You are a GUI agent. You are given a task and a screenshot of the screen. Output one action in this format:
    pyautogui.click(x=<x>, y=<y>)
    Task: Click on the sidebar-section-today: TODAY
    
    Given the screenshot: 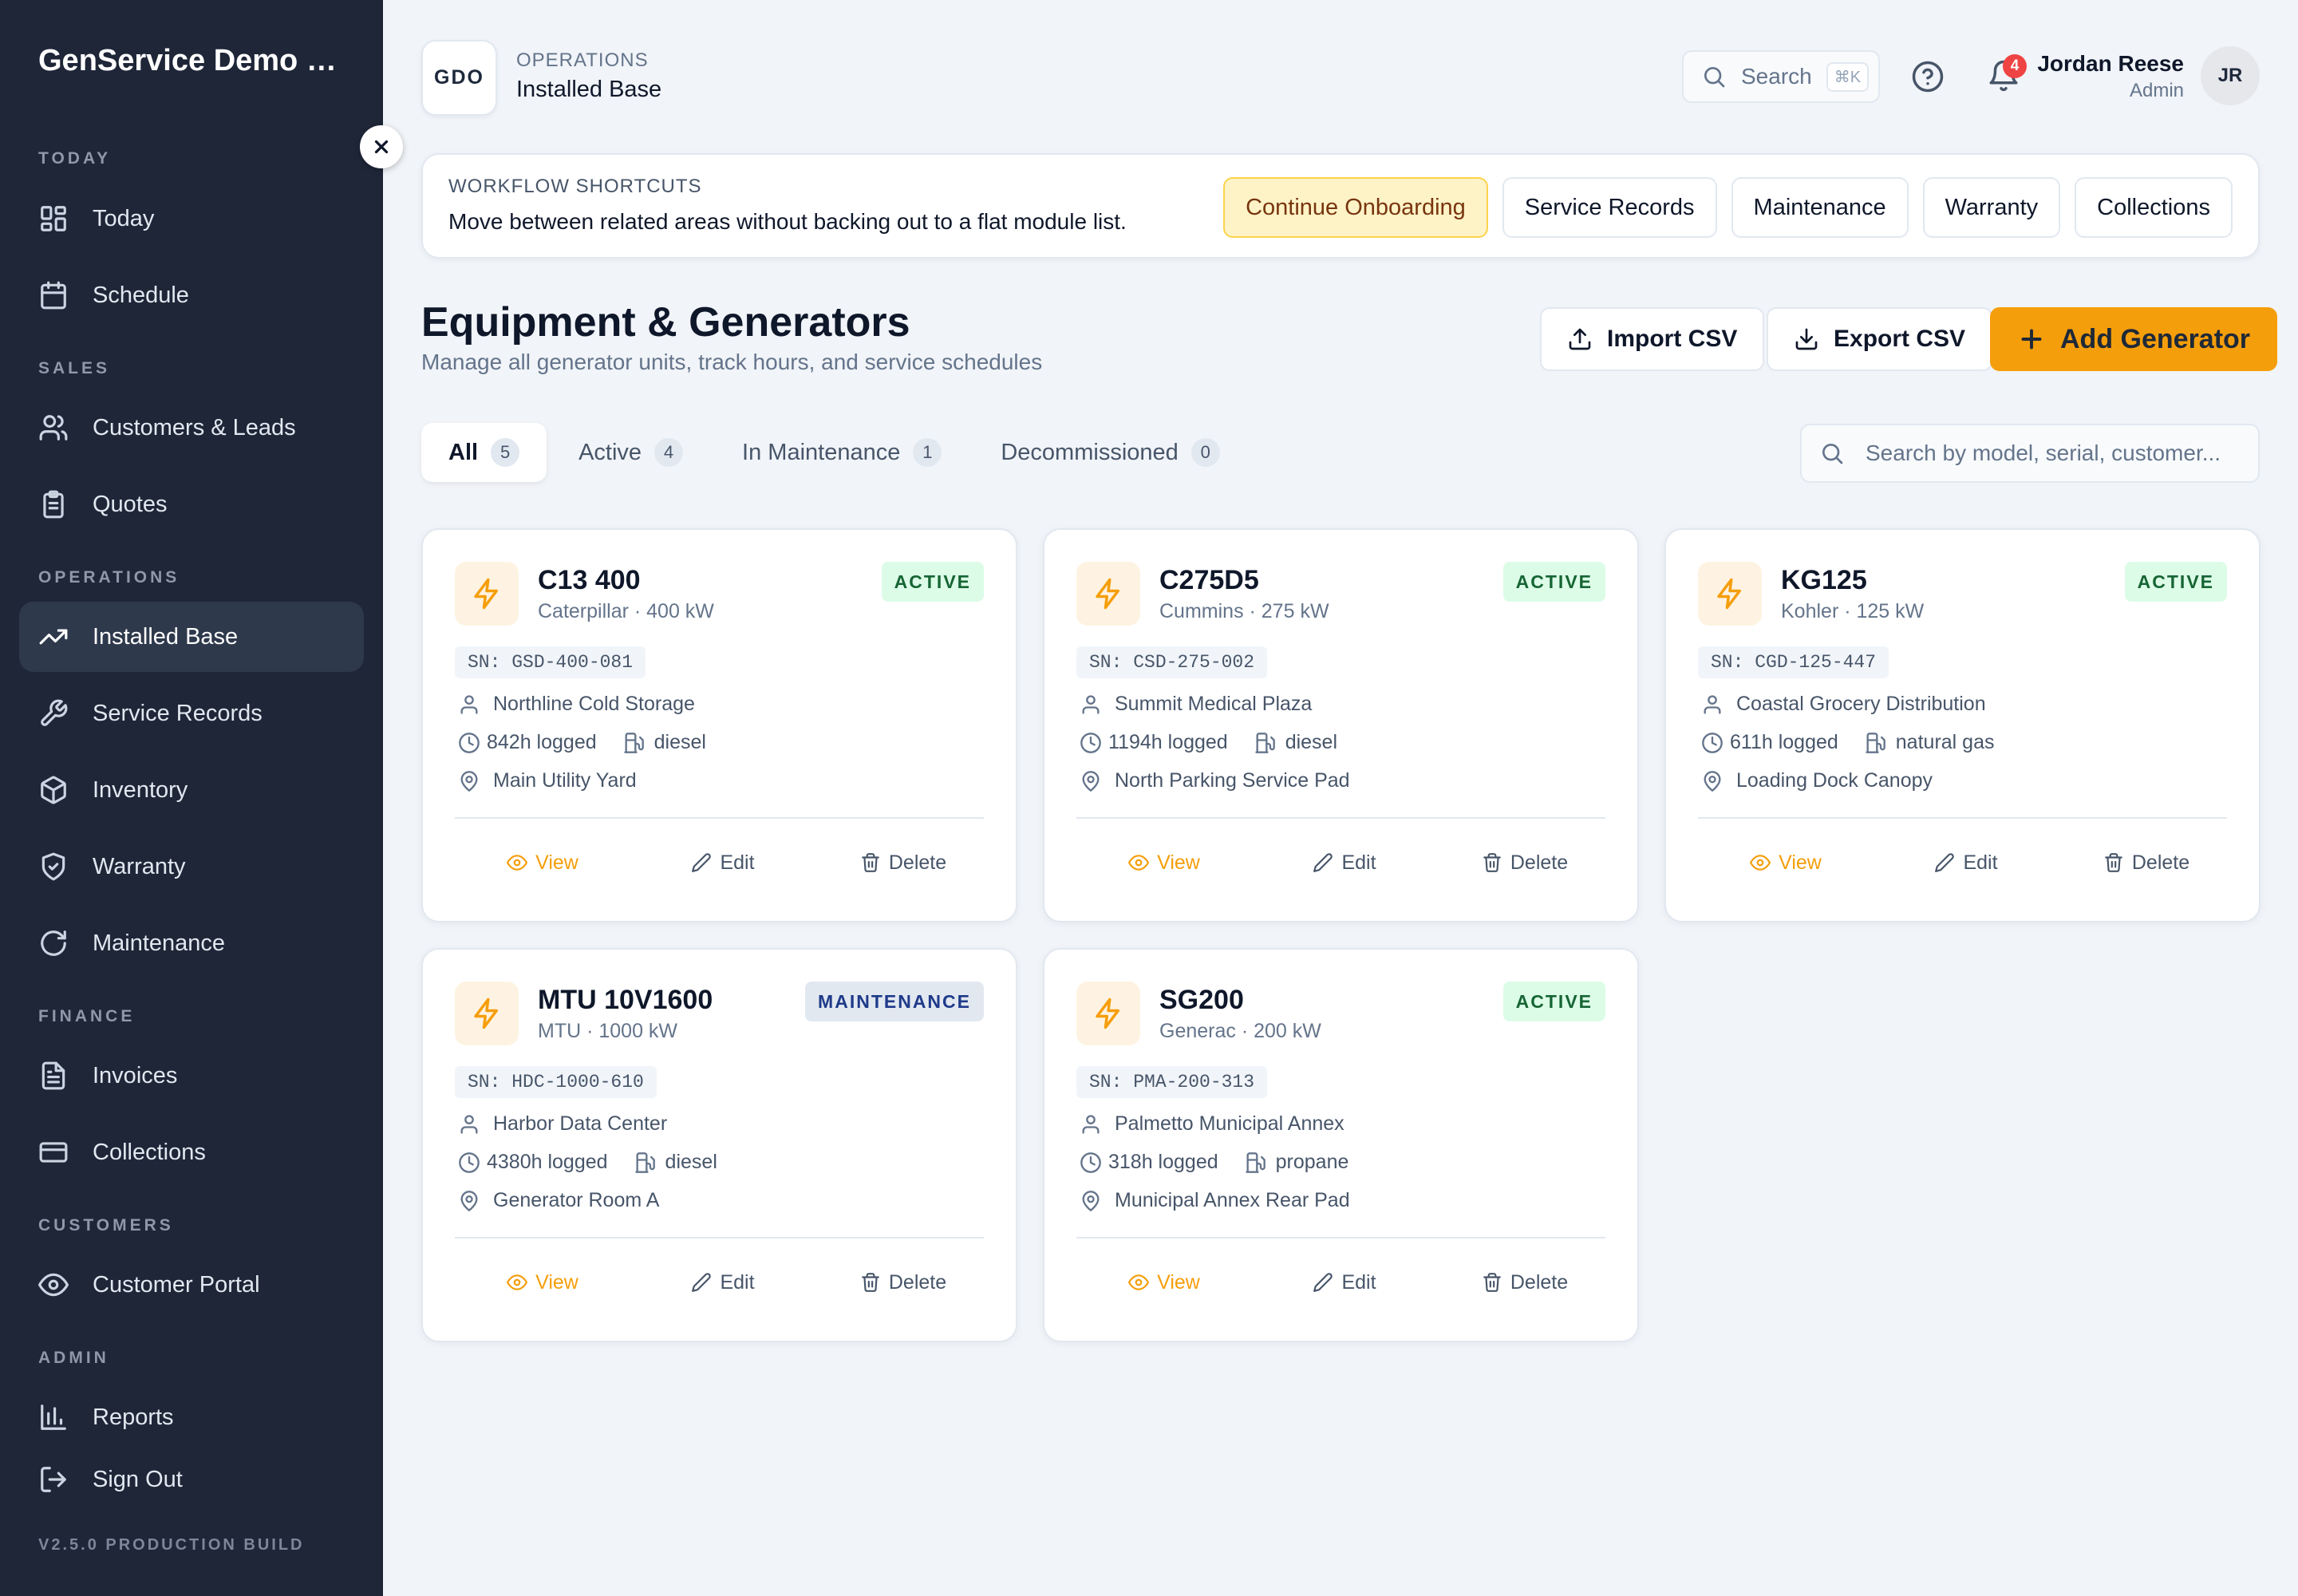 What is the action you would take?
    pyautogui.click(x=75, y=158)
    